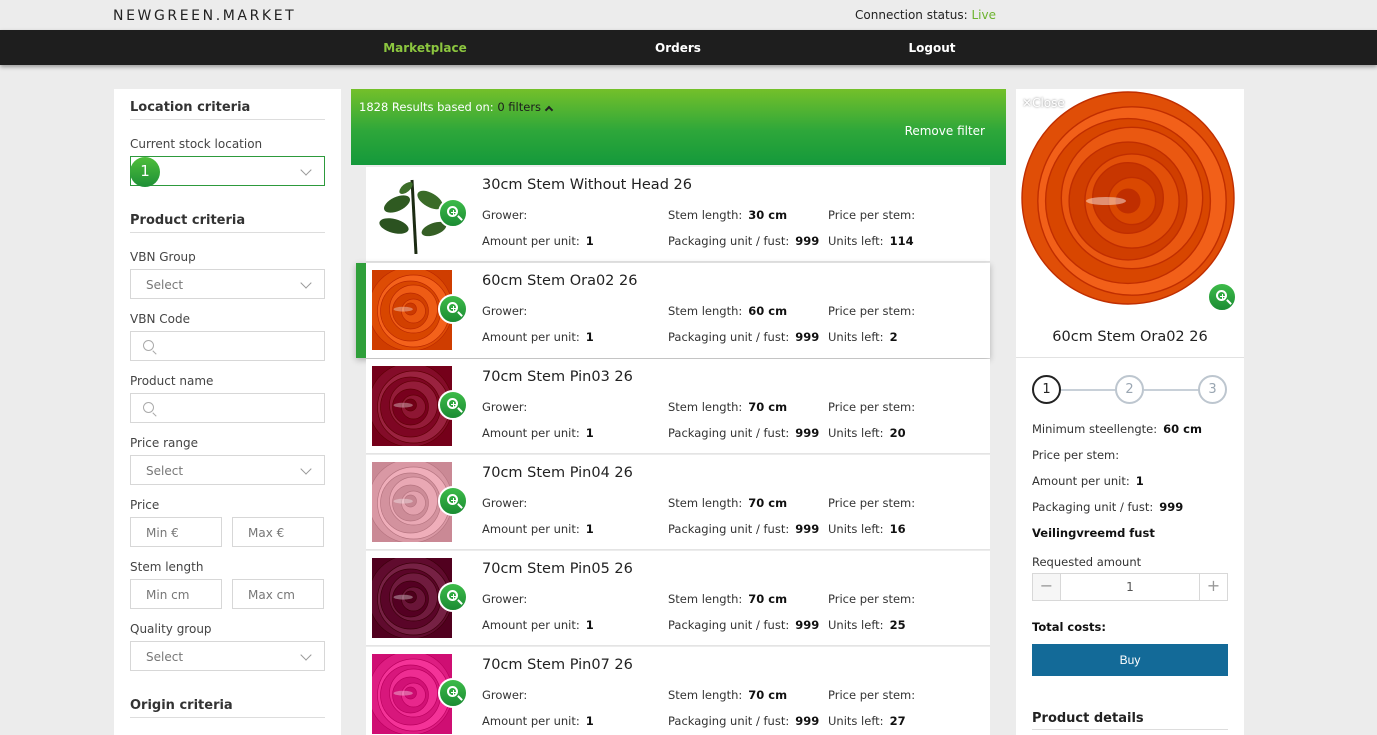  Describe the element at coordinates (559, 281) in the screenshot. I see `product-name: 60cm Stem Ora02 26` at that location.